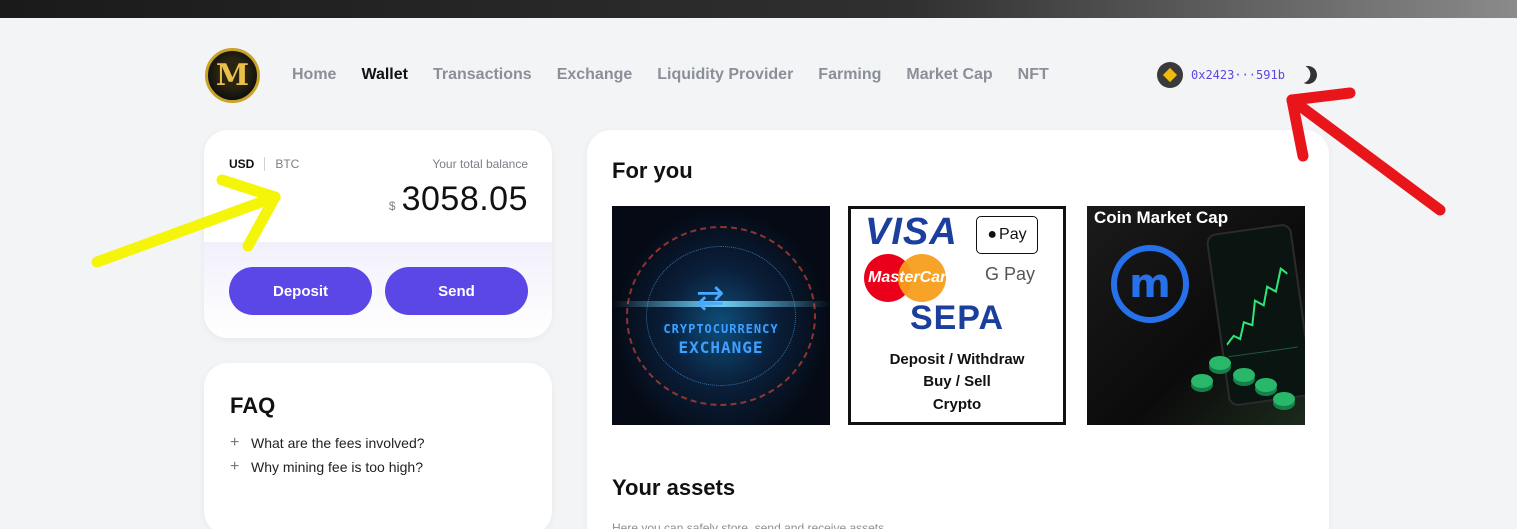 This screenshot has height=529, width=1517. What do you see at coordinates (1366, 151) in the screenshot?
I see `red-arrow-icon` at bounding box center [1366, 151].